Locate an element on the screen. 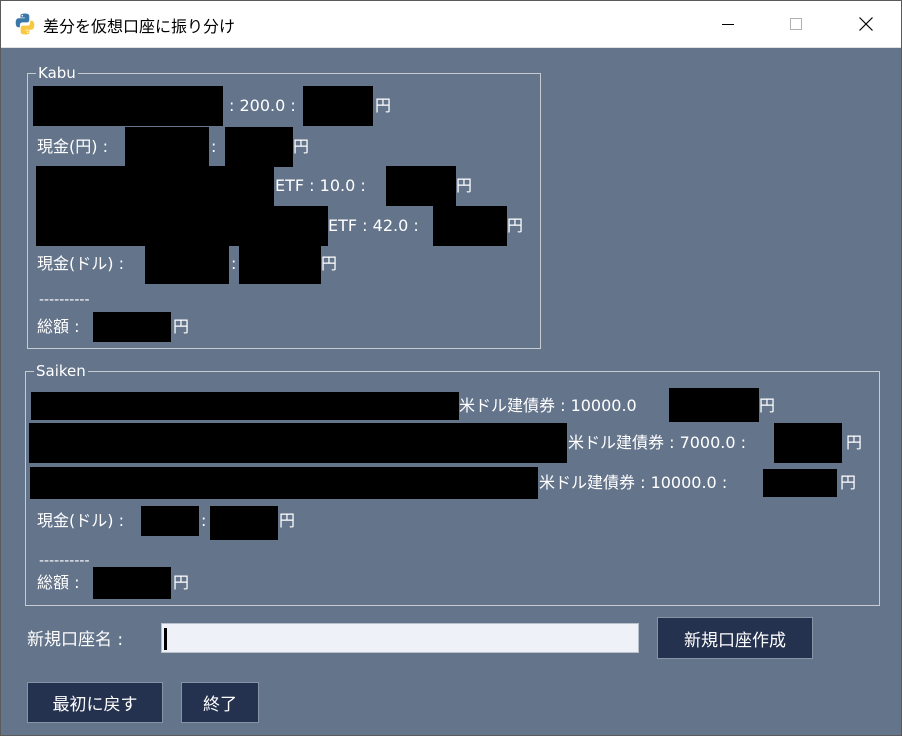 The width and height of the screenshot is (902, 736). saiken-row-3-text: 米ドル建債券 : 10000.0 : is located at coordinates (633, 482).